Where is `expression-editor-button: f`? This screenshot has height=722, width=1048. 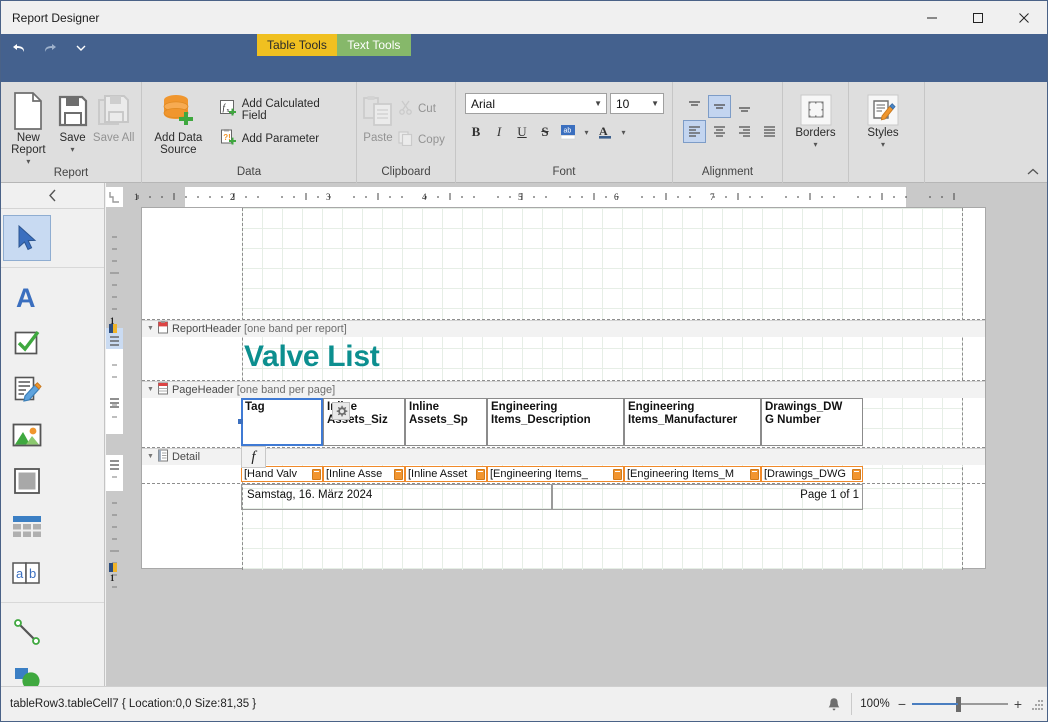
expression-editor-button: f is located at coordinates (253, 457).